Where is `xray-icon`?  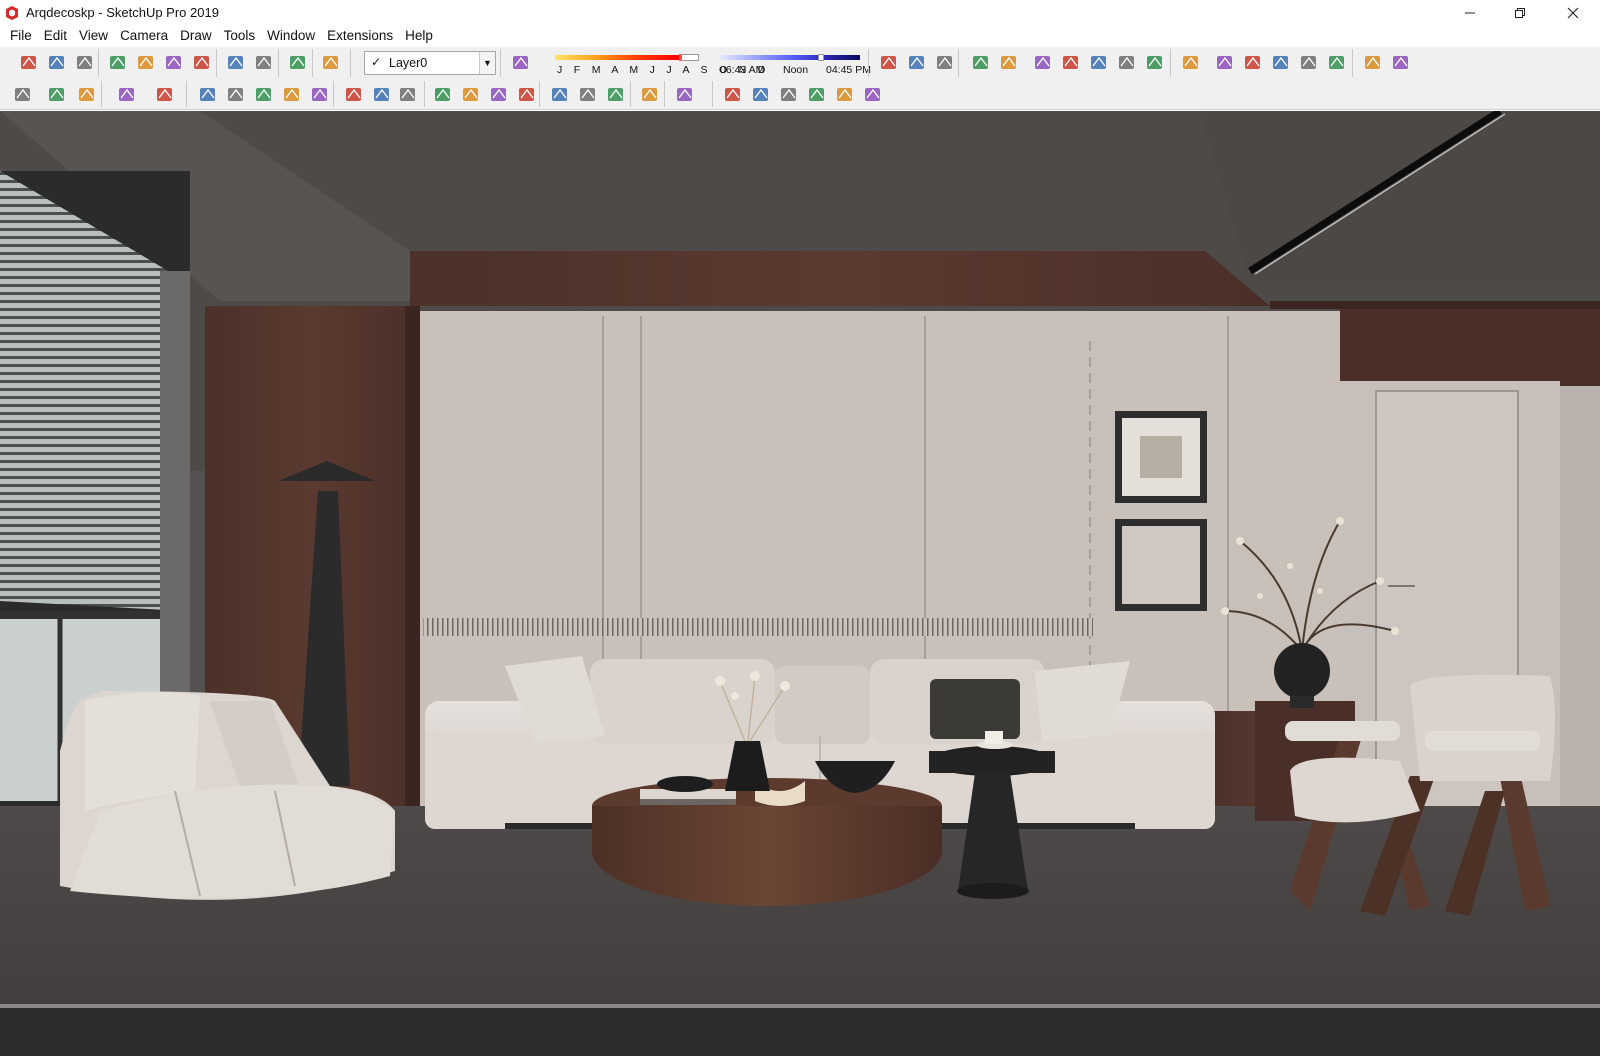
xray-icon is located at coordinates (917, 63).